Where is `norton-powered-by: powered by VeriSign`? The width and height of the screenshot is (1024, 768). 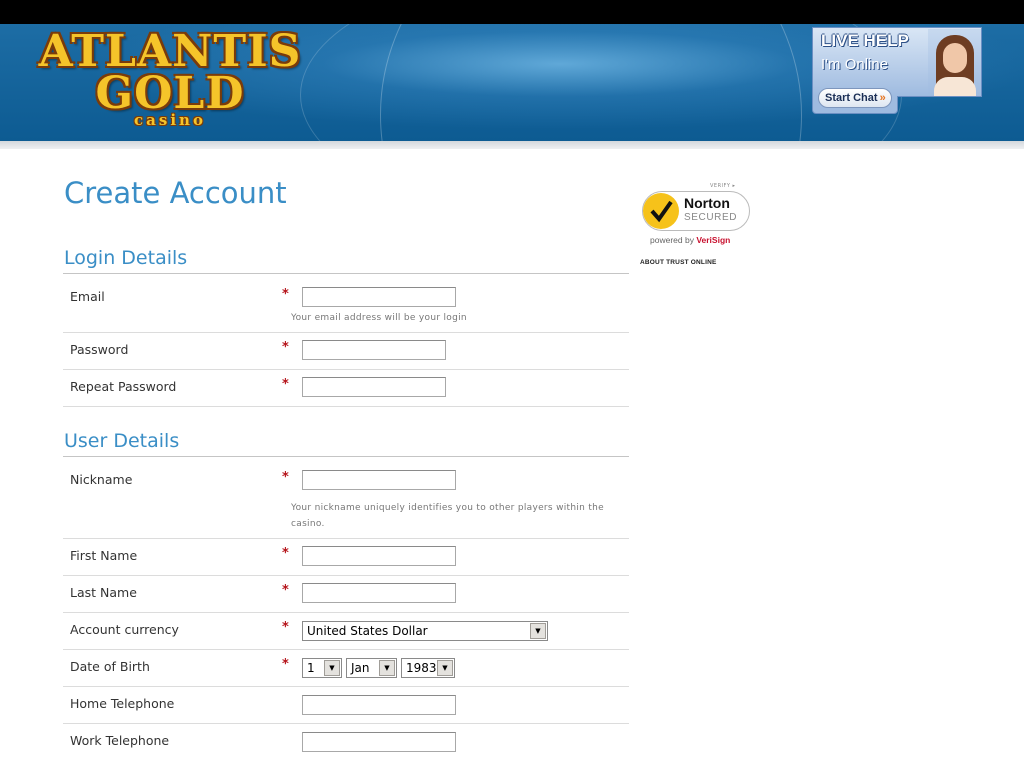 norton-powered-by: powered by VeriSign is located at coordinates (690, 240).